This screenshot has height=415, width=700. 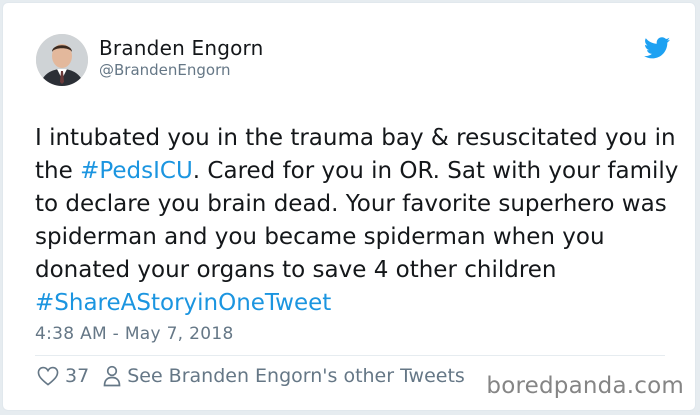 I want to click on hashtag-link: #PedsICU, so click(x=136, y=171).